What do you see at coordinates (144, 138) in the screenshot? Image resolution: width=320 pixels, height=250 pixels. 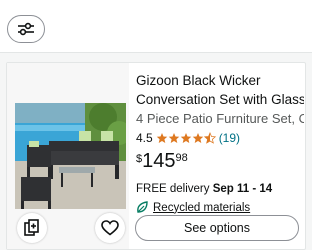 I see `rating-value: 4.5` at bounding box center [144, 138].